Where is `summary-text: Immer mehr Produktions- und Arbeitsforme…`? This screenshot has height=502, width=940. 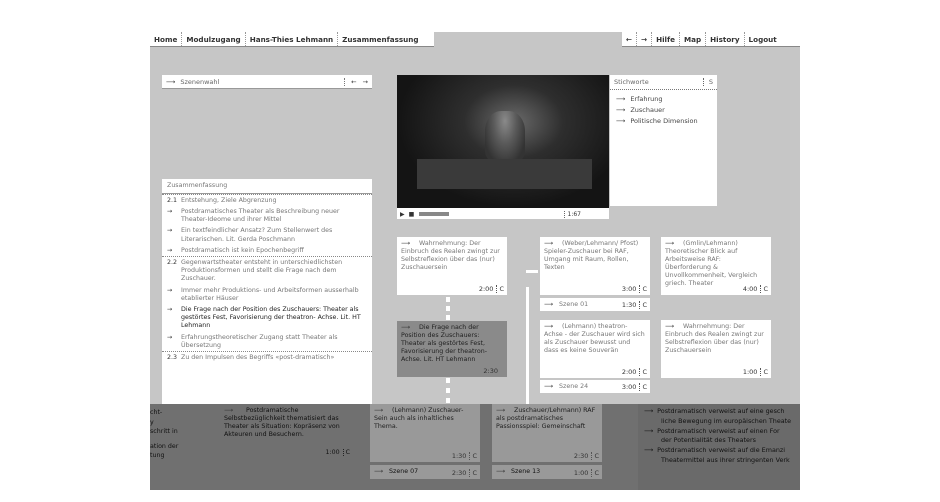 summary-text: Immer mehr Produktions- und Arbeitsforme… is located at coordinates (270, 294).